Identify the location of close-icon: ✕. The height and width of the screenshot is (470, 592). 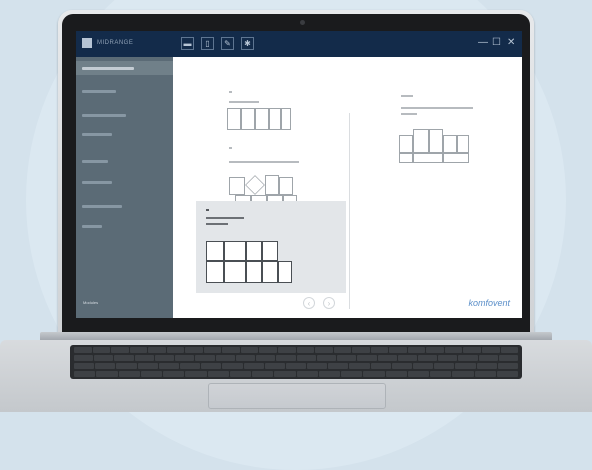
(511, 43).